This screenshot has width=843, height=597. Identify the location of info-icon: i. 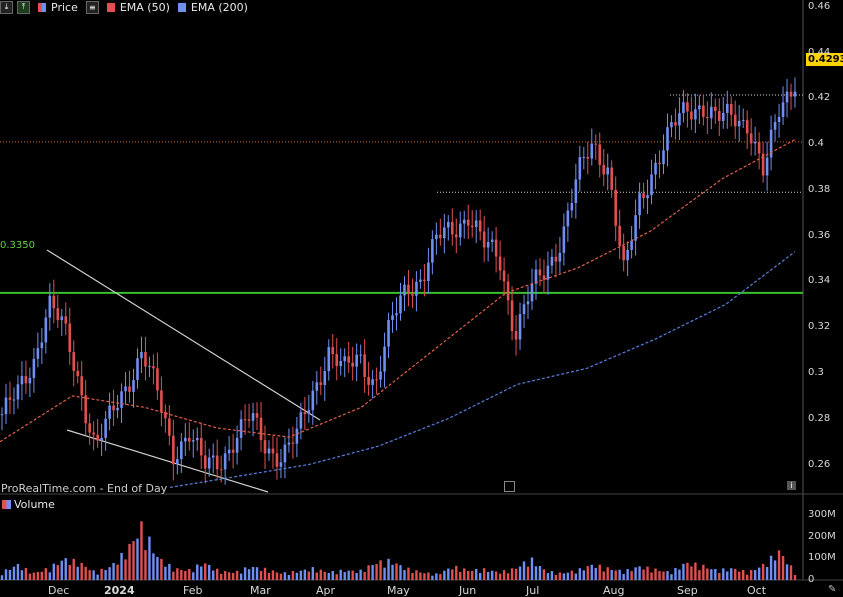
(791, 485).